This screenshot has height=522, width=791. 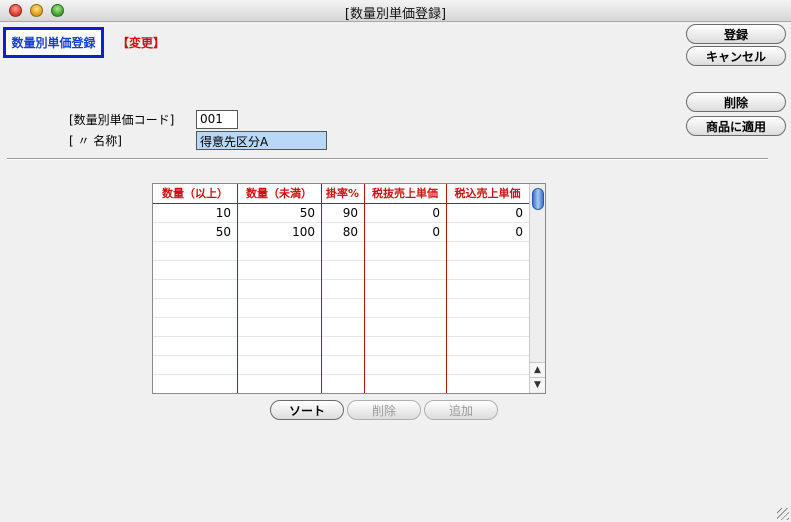 What do you see at coordinates (261, 140) in the screenshot?
I see `name-field: 得意先区分A` at bounding box center [261, 140].